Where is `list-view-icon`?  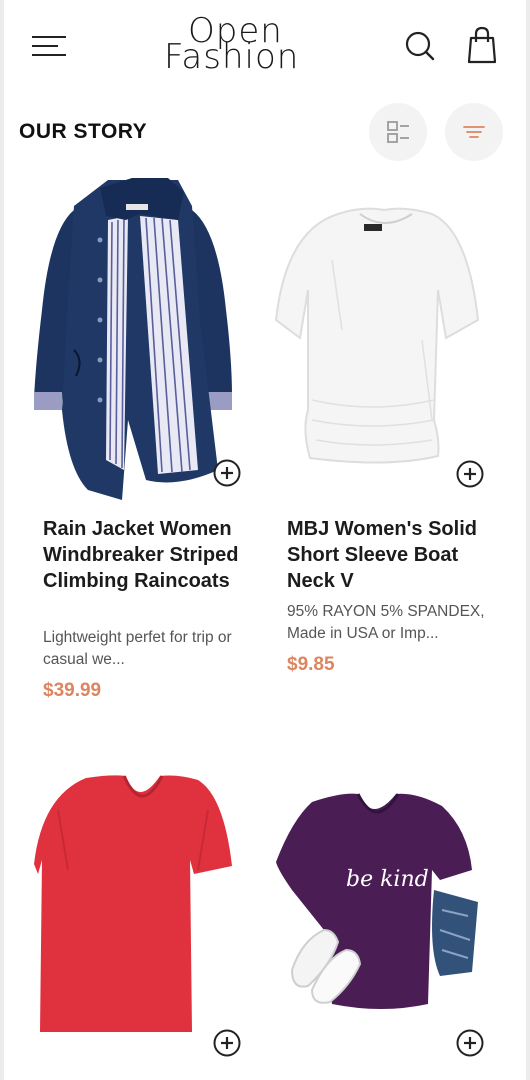 list-view-icon is located at coordinates (398, 132).